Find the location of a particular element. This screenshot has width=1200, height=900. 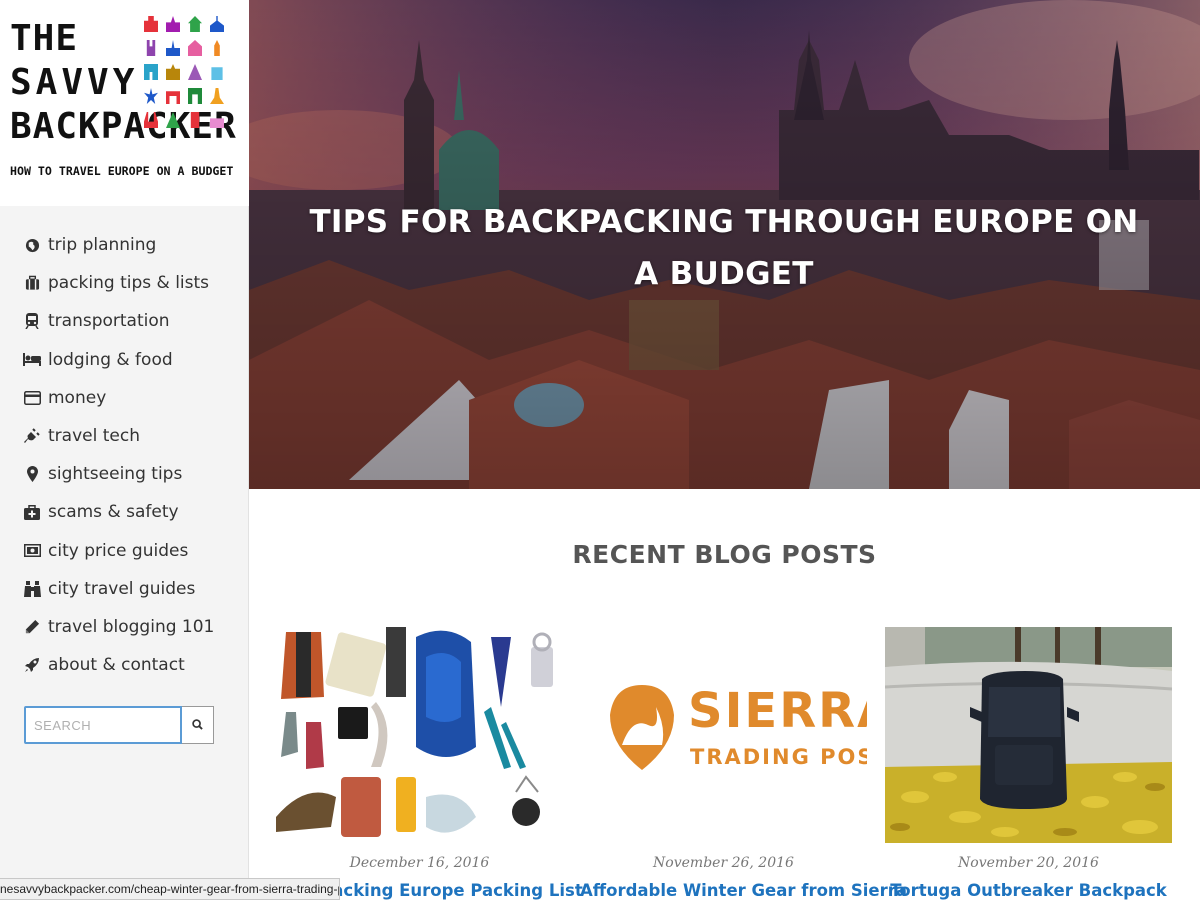

sidebar-item-city-price-guides: city price guides is located at coordinates (118, 551).